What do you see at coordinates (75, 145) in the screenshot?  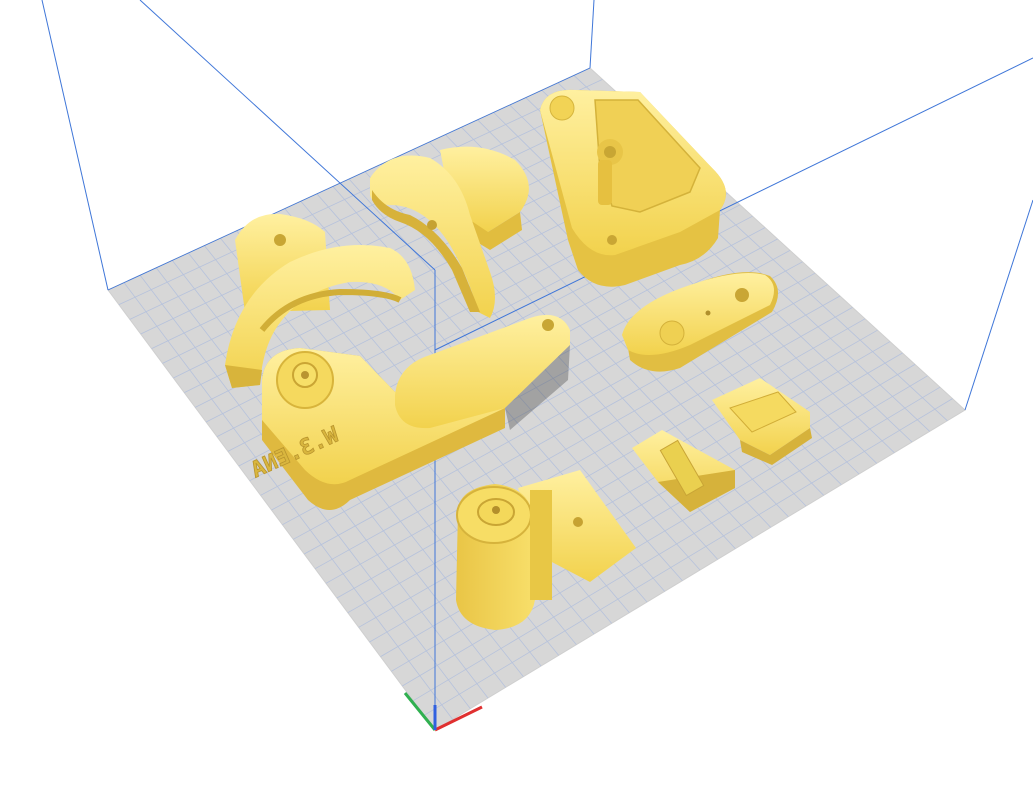 I see `volume-edge-left` at bounding box center [75, 145].